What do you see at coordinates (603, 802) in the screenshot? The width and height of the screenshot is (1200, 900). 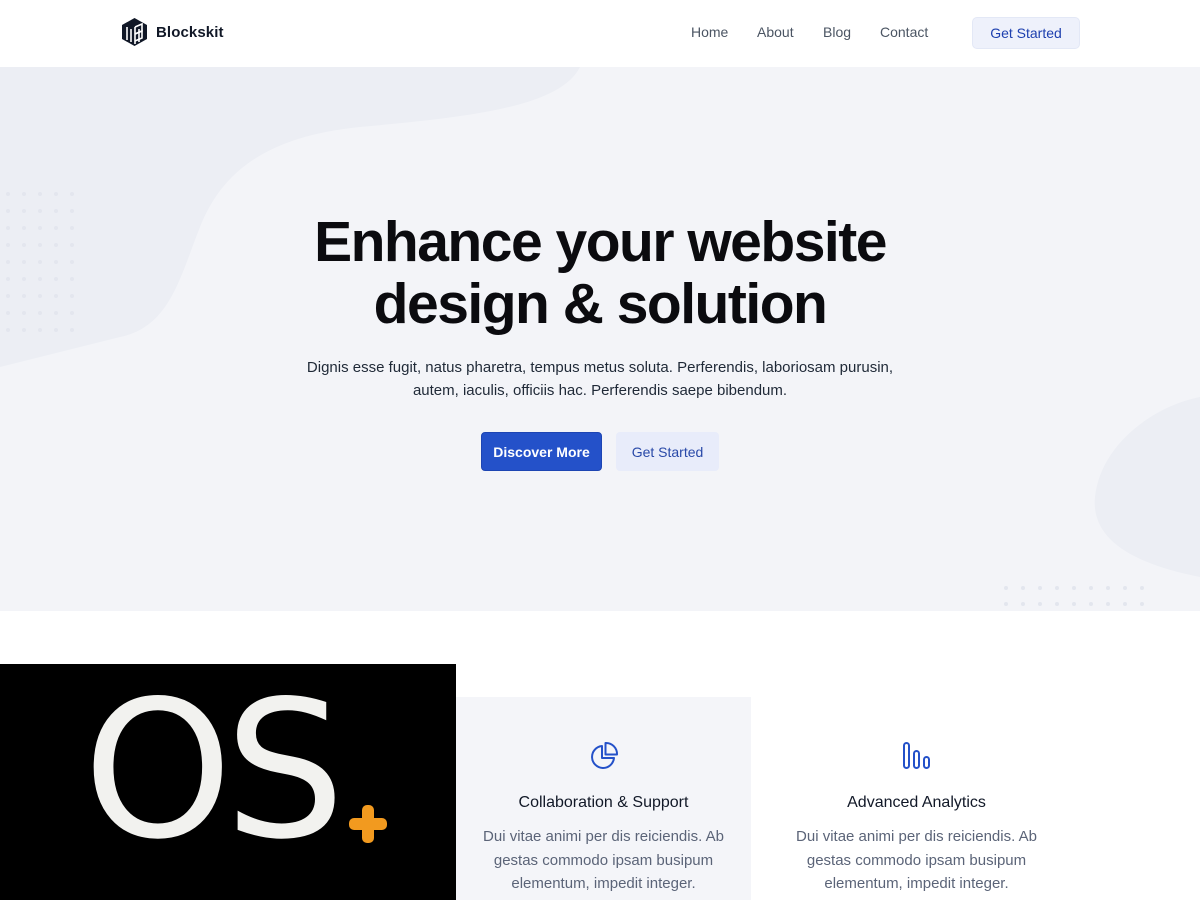 I see `feature-title: Collaboration & Support` at bounding box center [603, 802].